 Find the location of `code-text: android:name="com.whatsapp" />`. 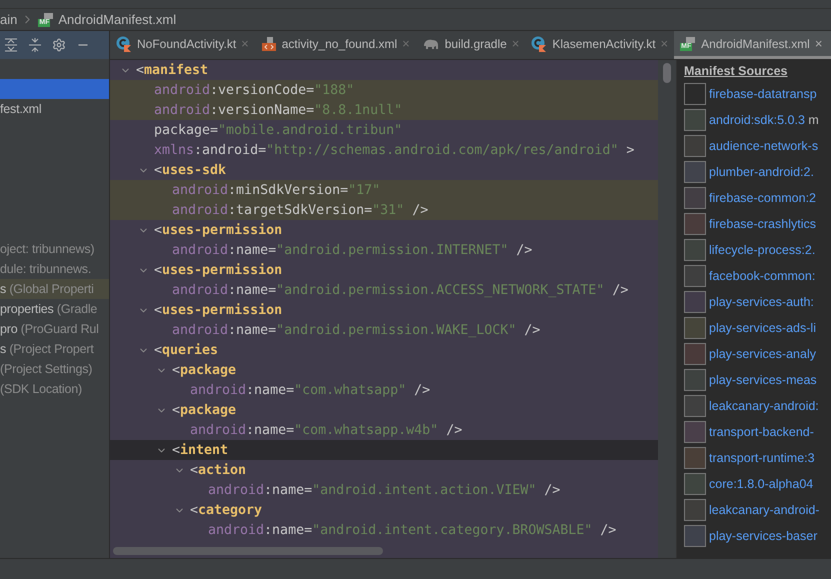

code-text: android:name="com.whatsapp" /> is located at coordinates (310, 390).